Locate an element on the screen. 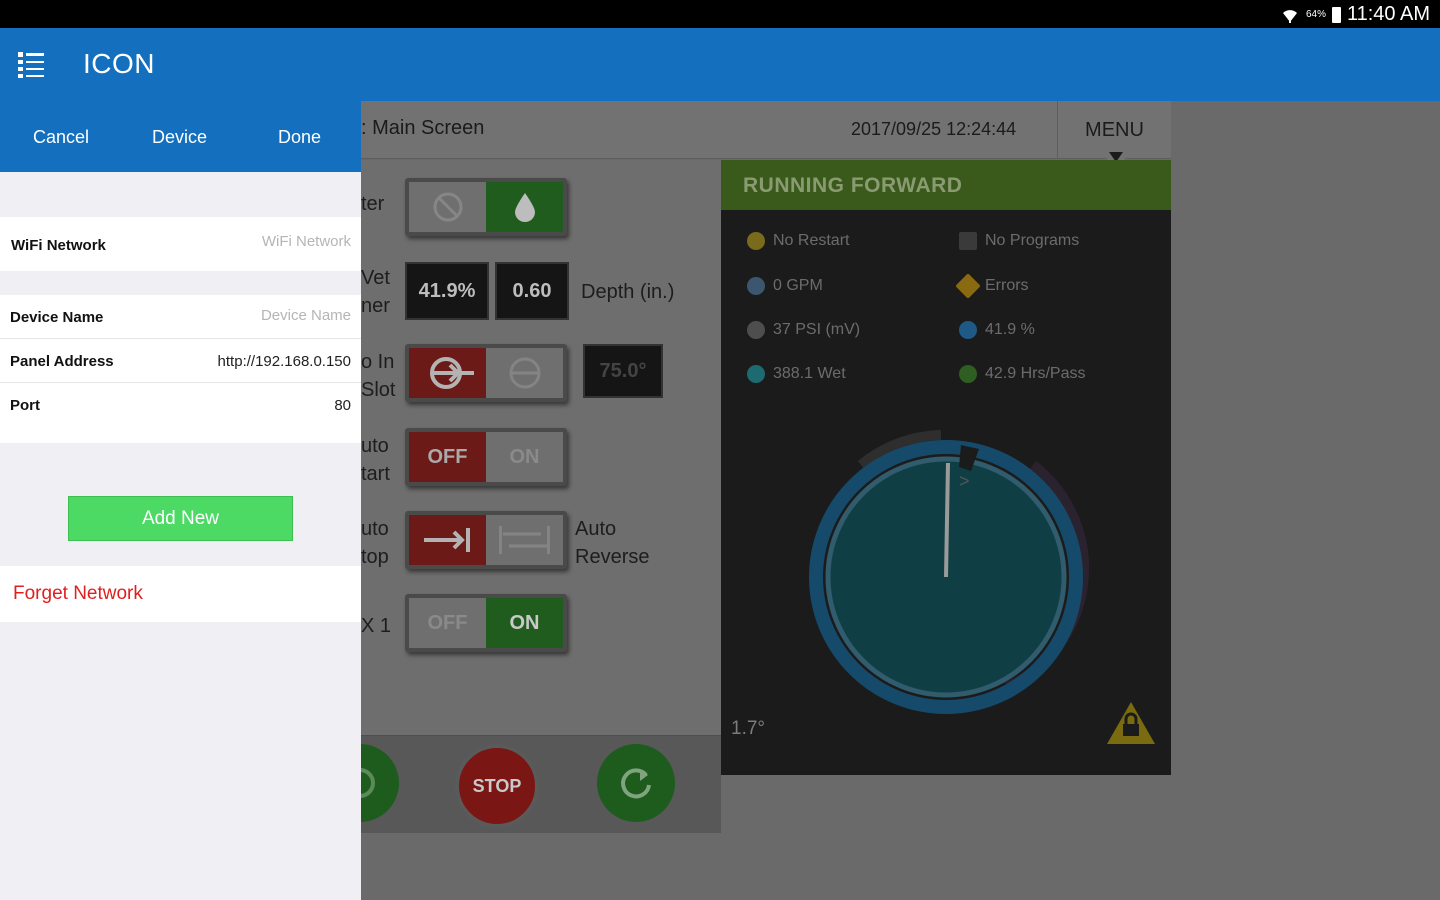  auto-start-toggle: OFF ON is located at coordinates (486, 457).